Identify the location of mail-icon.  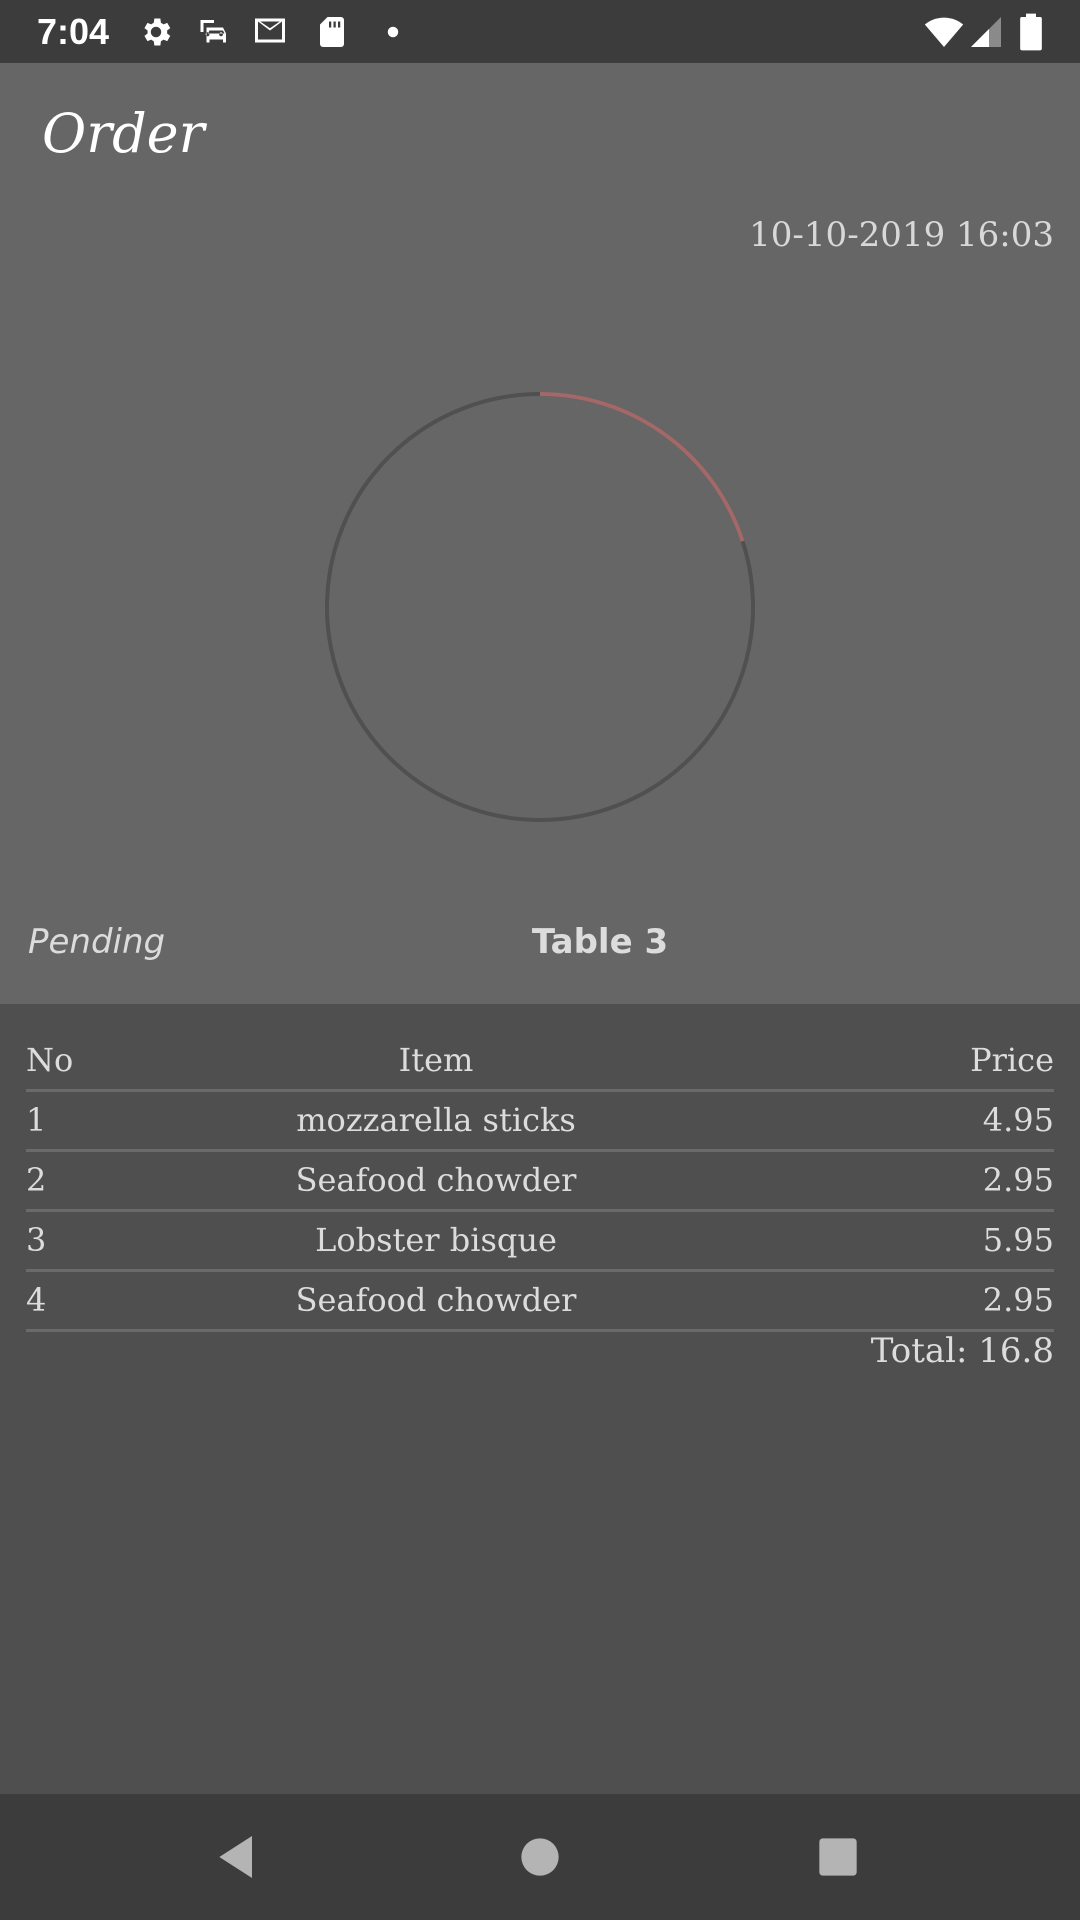
(270, 32).